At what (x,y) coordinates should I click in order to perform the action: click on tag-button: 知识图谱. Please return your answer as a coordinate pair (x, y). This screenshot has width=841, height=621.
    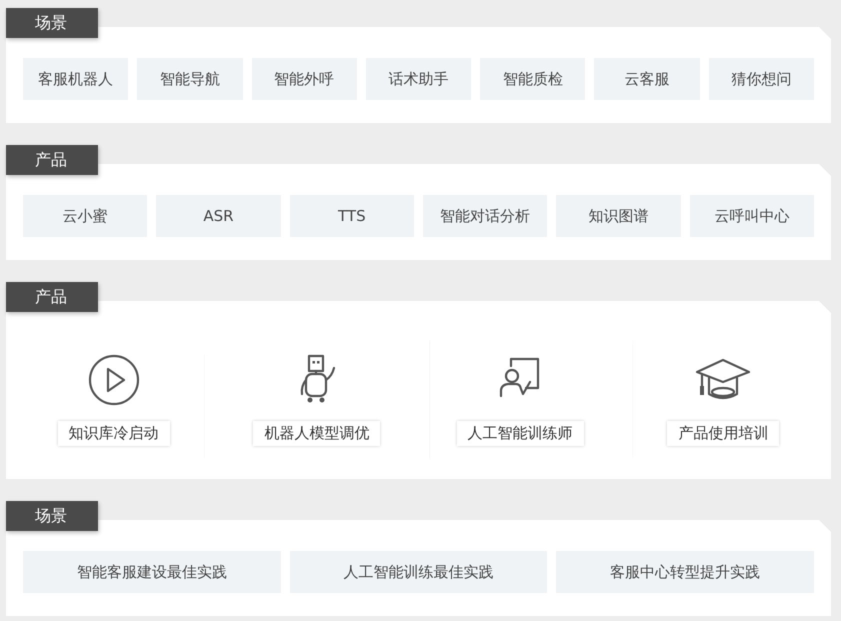
    Looking at the image, I should click on (618, 216).